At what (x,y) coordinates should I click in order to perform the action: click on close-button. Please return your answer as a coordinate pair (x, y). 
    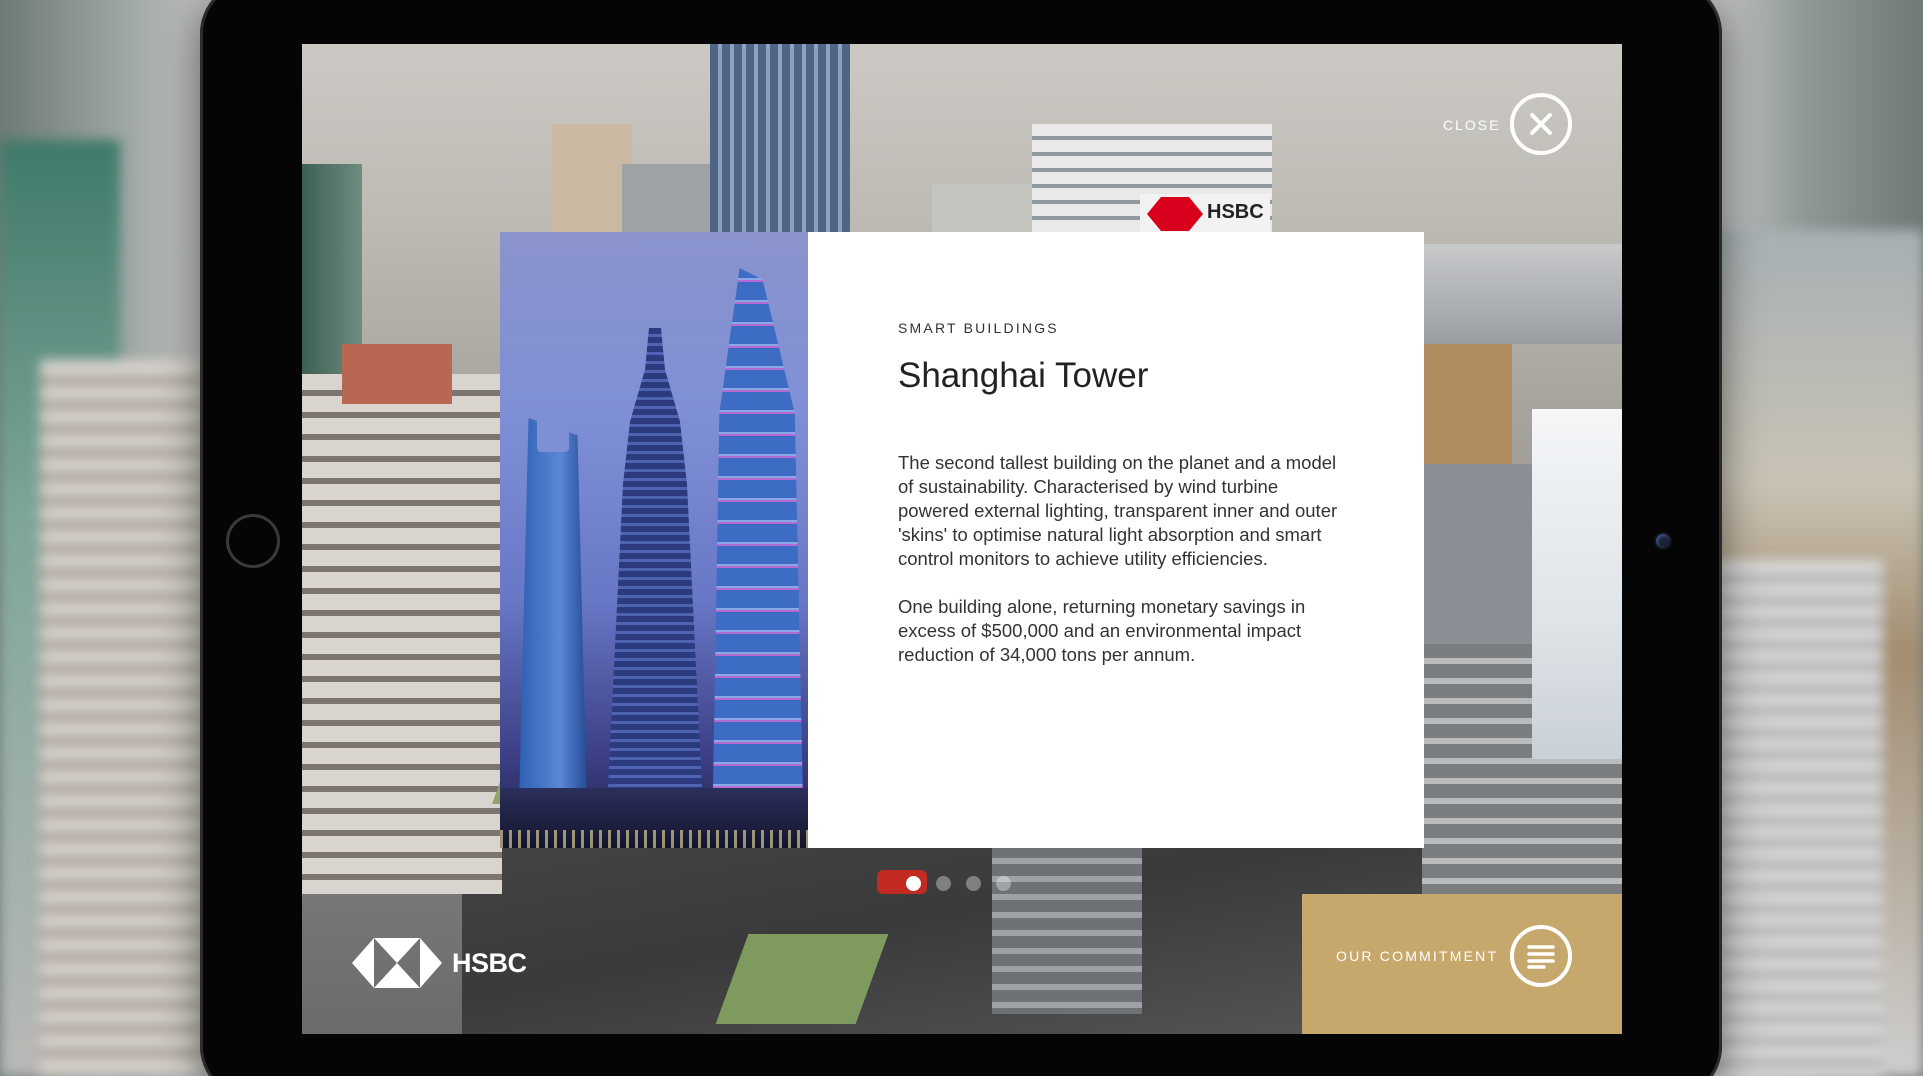
    Looking at the image, I should click on (1541, 124).